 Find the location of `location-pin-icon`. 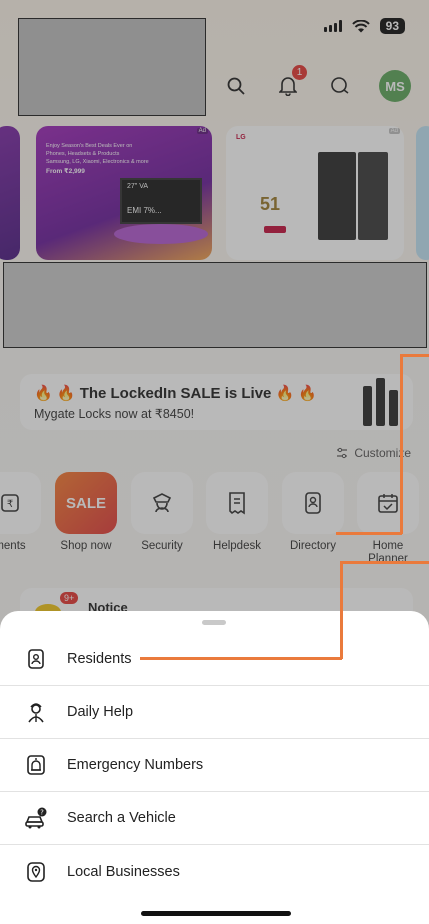

location-pin-icon is located at coordinates (36, 872).